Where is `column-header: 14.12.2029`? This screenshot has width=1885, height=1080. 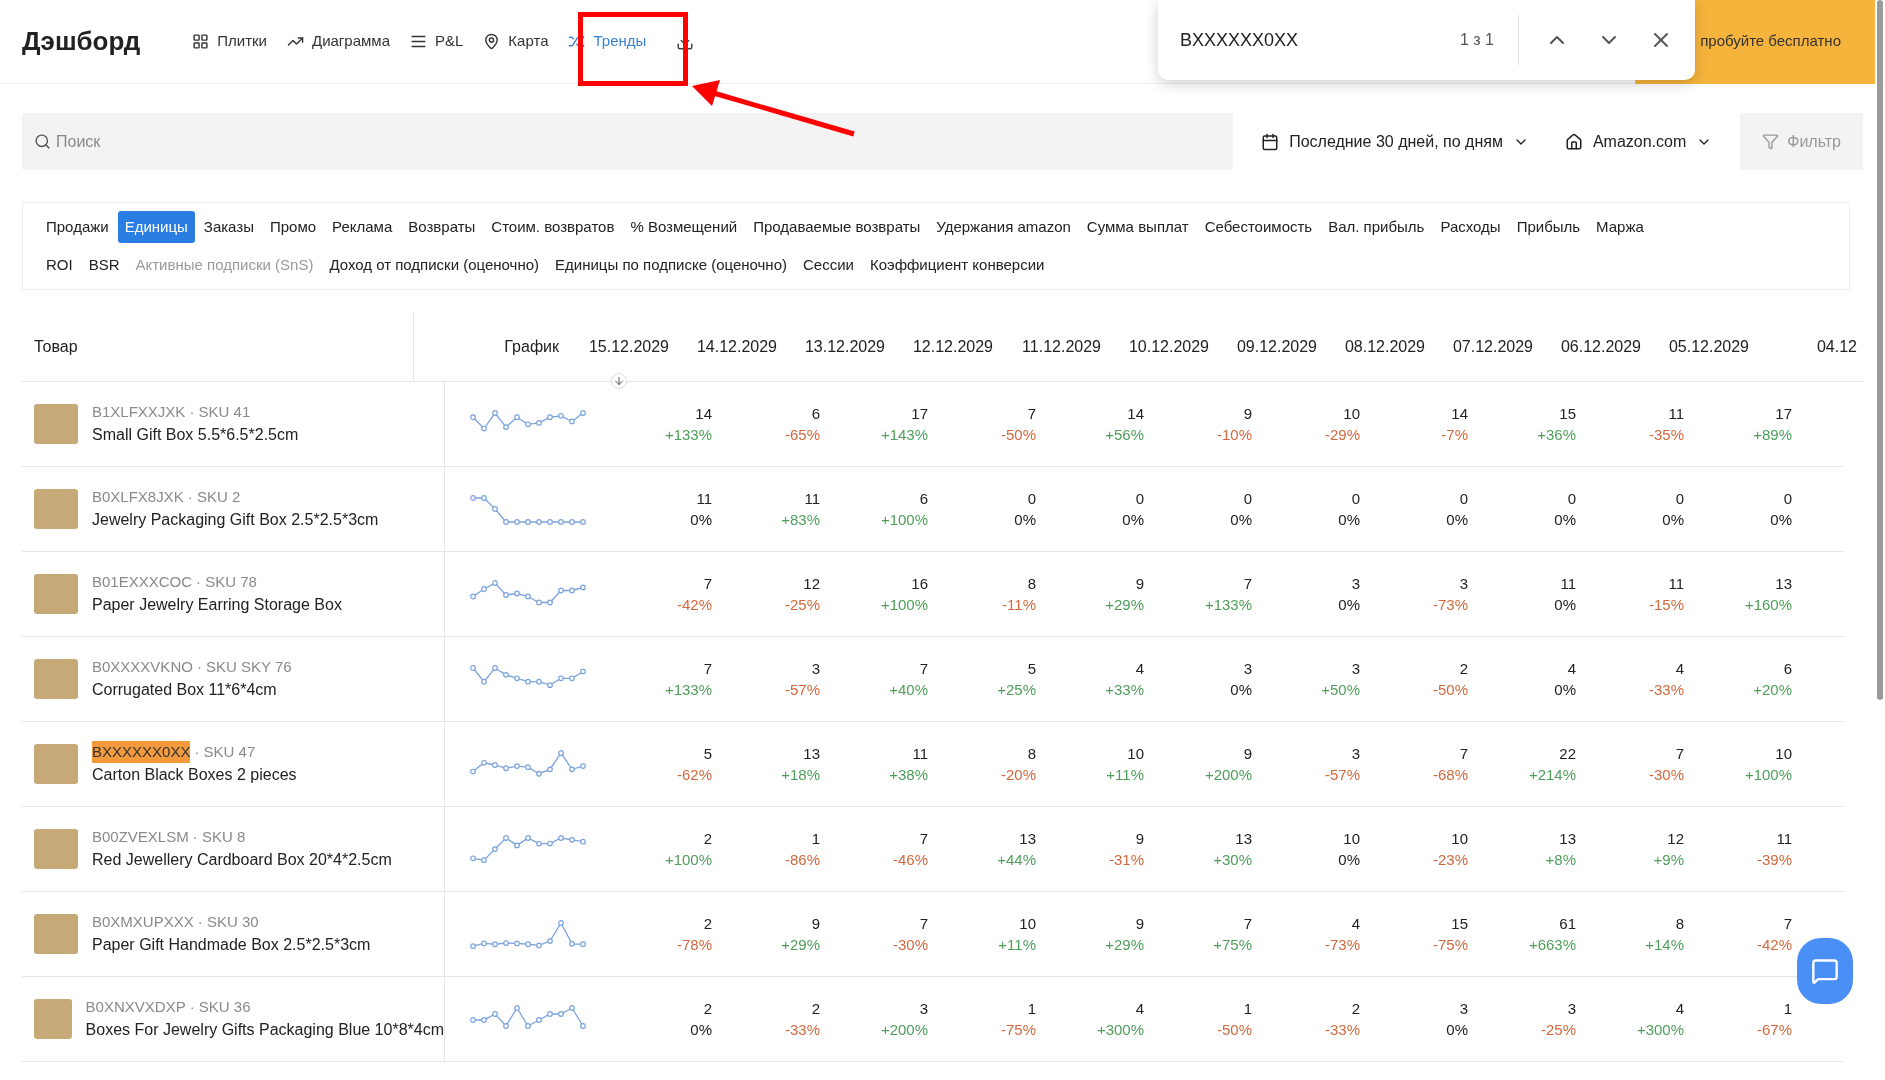 column-header: 14.12.2029 is located at coordinates (736, 346).